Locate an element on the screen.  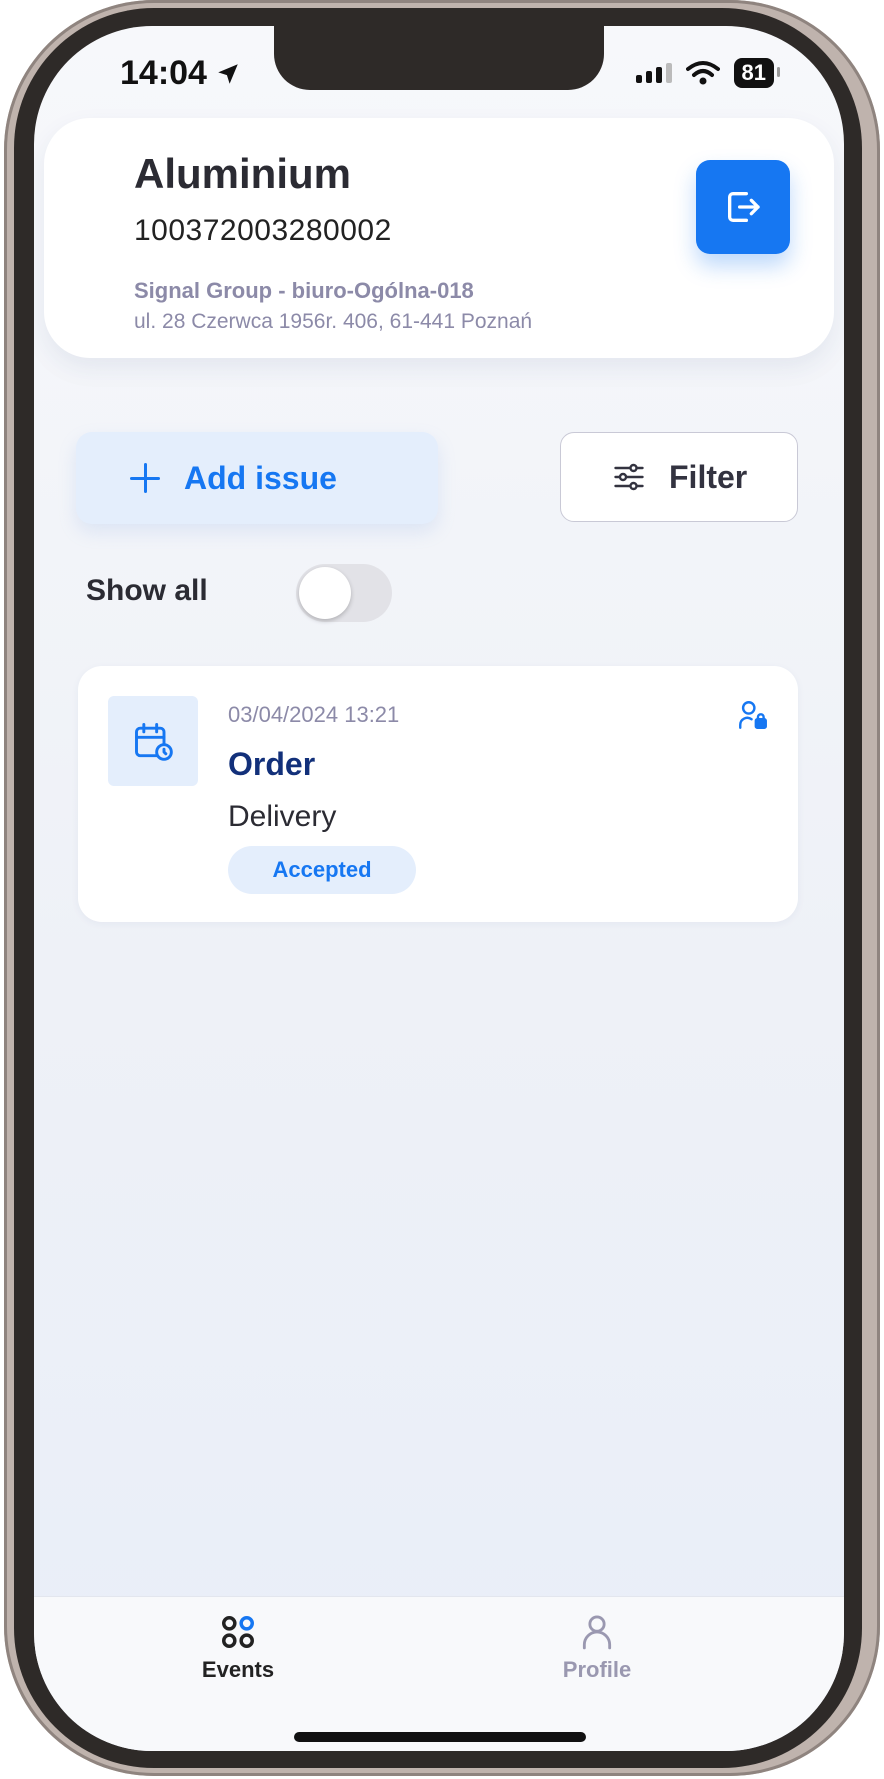
logout-icon is located at coordinates (744, 207).